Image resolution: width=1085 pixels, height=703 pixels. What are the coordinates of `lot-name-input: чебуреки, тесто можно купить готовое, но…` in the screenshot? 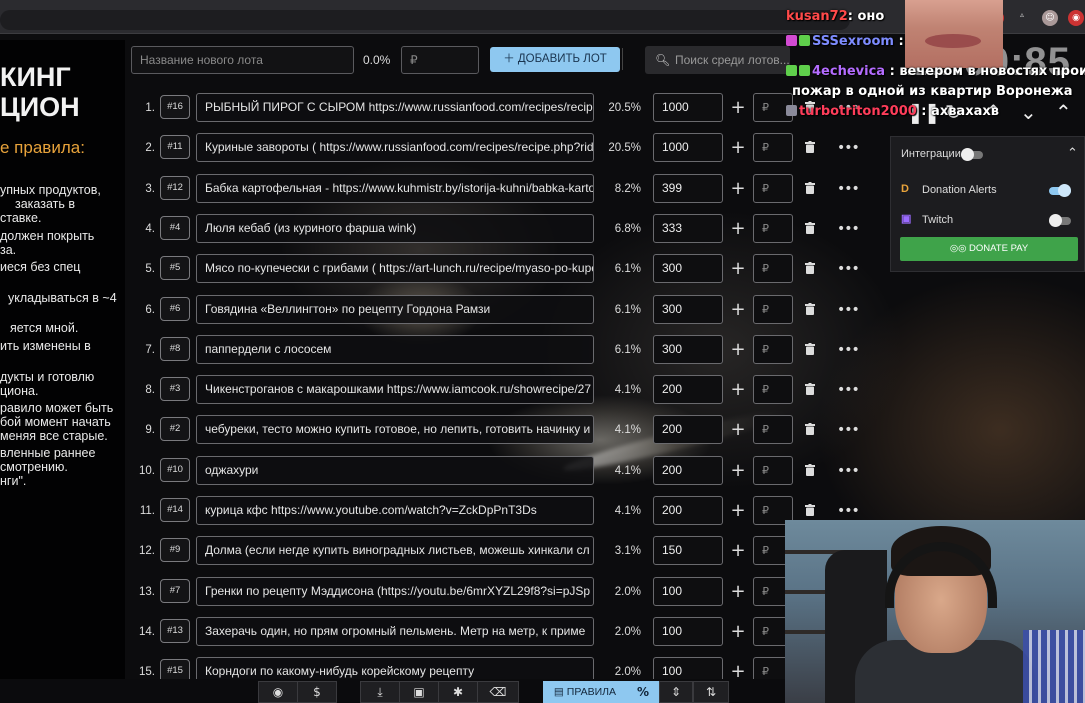 It's located at (395, 429).